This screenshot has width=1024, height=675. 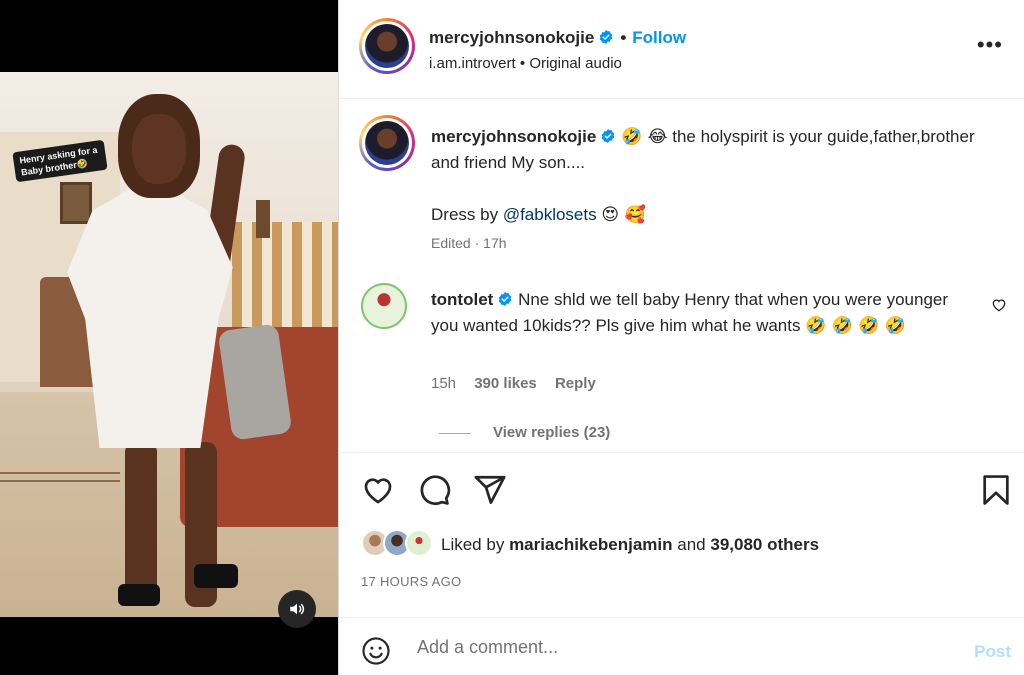 I want to click on original-audio-link: Original audio, so click(x=575, y=63).